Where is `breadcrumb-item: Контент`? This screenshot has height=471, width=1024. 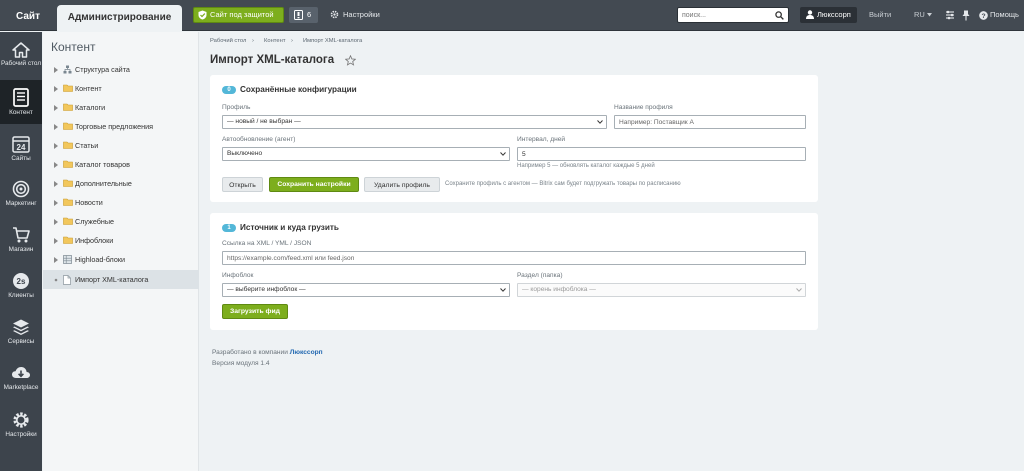
breadcrumb-item: Контент is located at coordinates (274, 41).